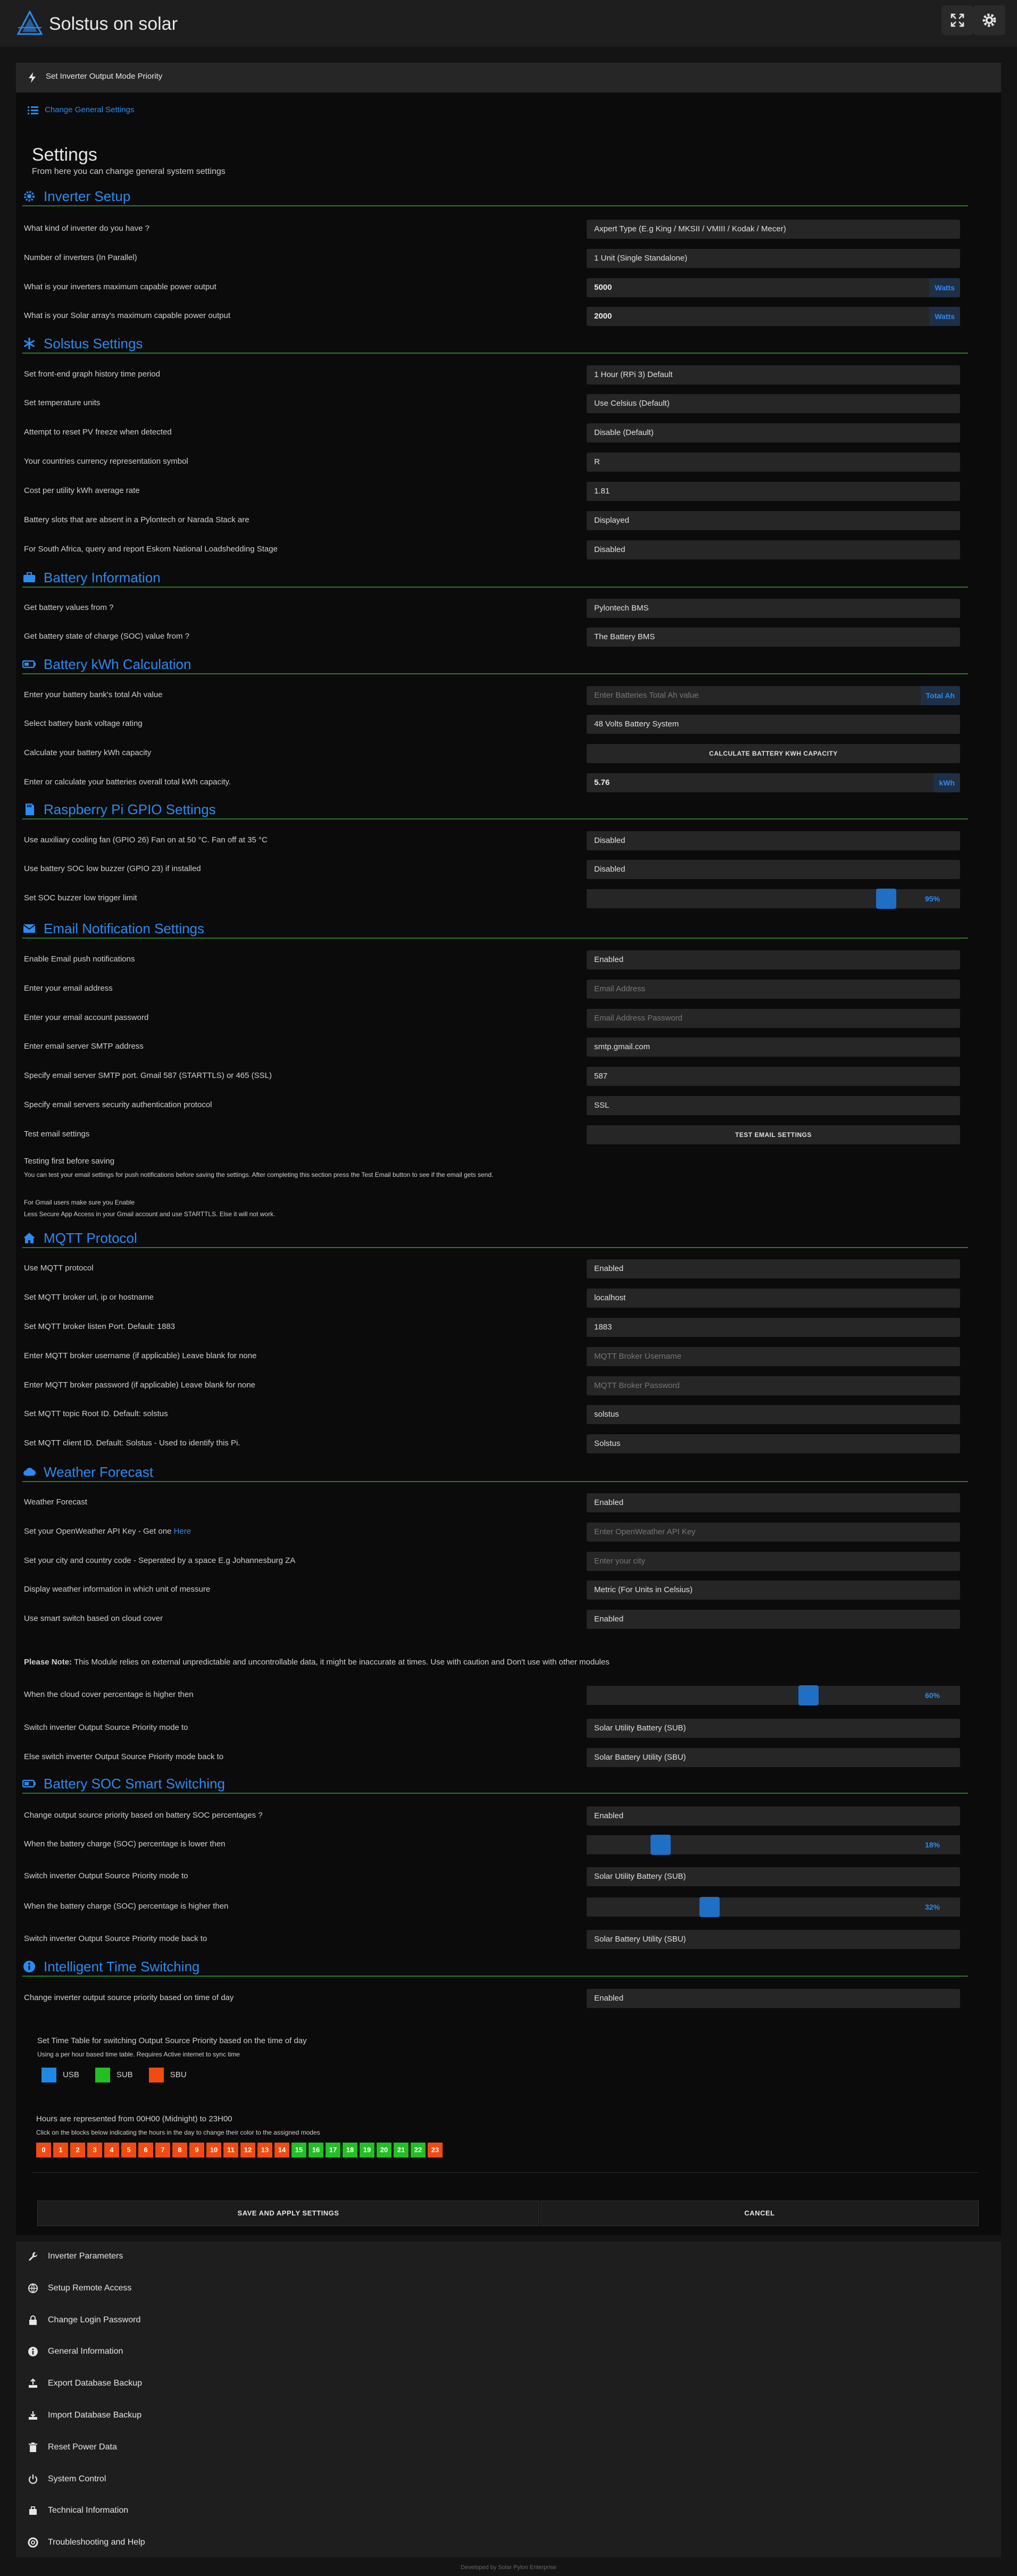 The width and height of the screenshot is (1017, 2576). What do you see at coordinates (162, 2150) in the screenshot?
I see `hour-block-7: 7` at bounding box center [162, 2150].